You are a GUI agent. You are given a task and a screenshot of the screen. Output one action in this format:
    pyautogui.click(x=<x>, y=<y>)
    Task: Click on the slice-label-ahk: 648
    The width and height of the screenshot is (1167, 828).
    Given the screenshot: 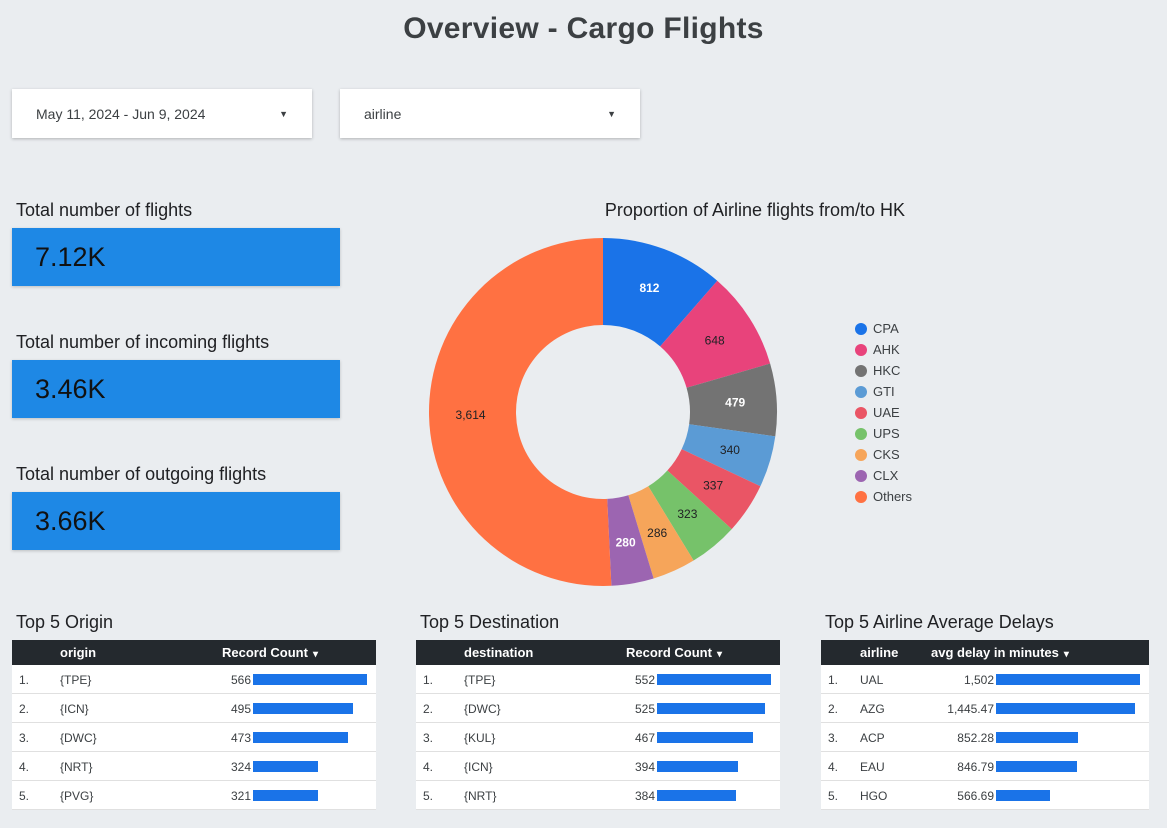 What is the action you would take?
    pyautogui.click(x=715, y=341)
    